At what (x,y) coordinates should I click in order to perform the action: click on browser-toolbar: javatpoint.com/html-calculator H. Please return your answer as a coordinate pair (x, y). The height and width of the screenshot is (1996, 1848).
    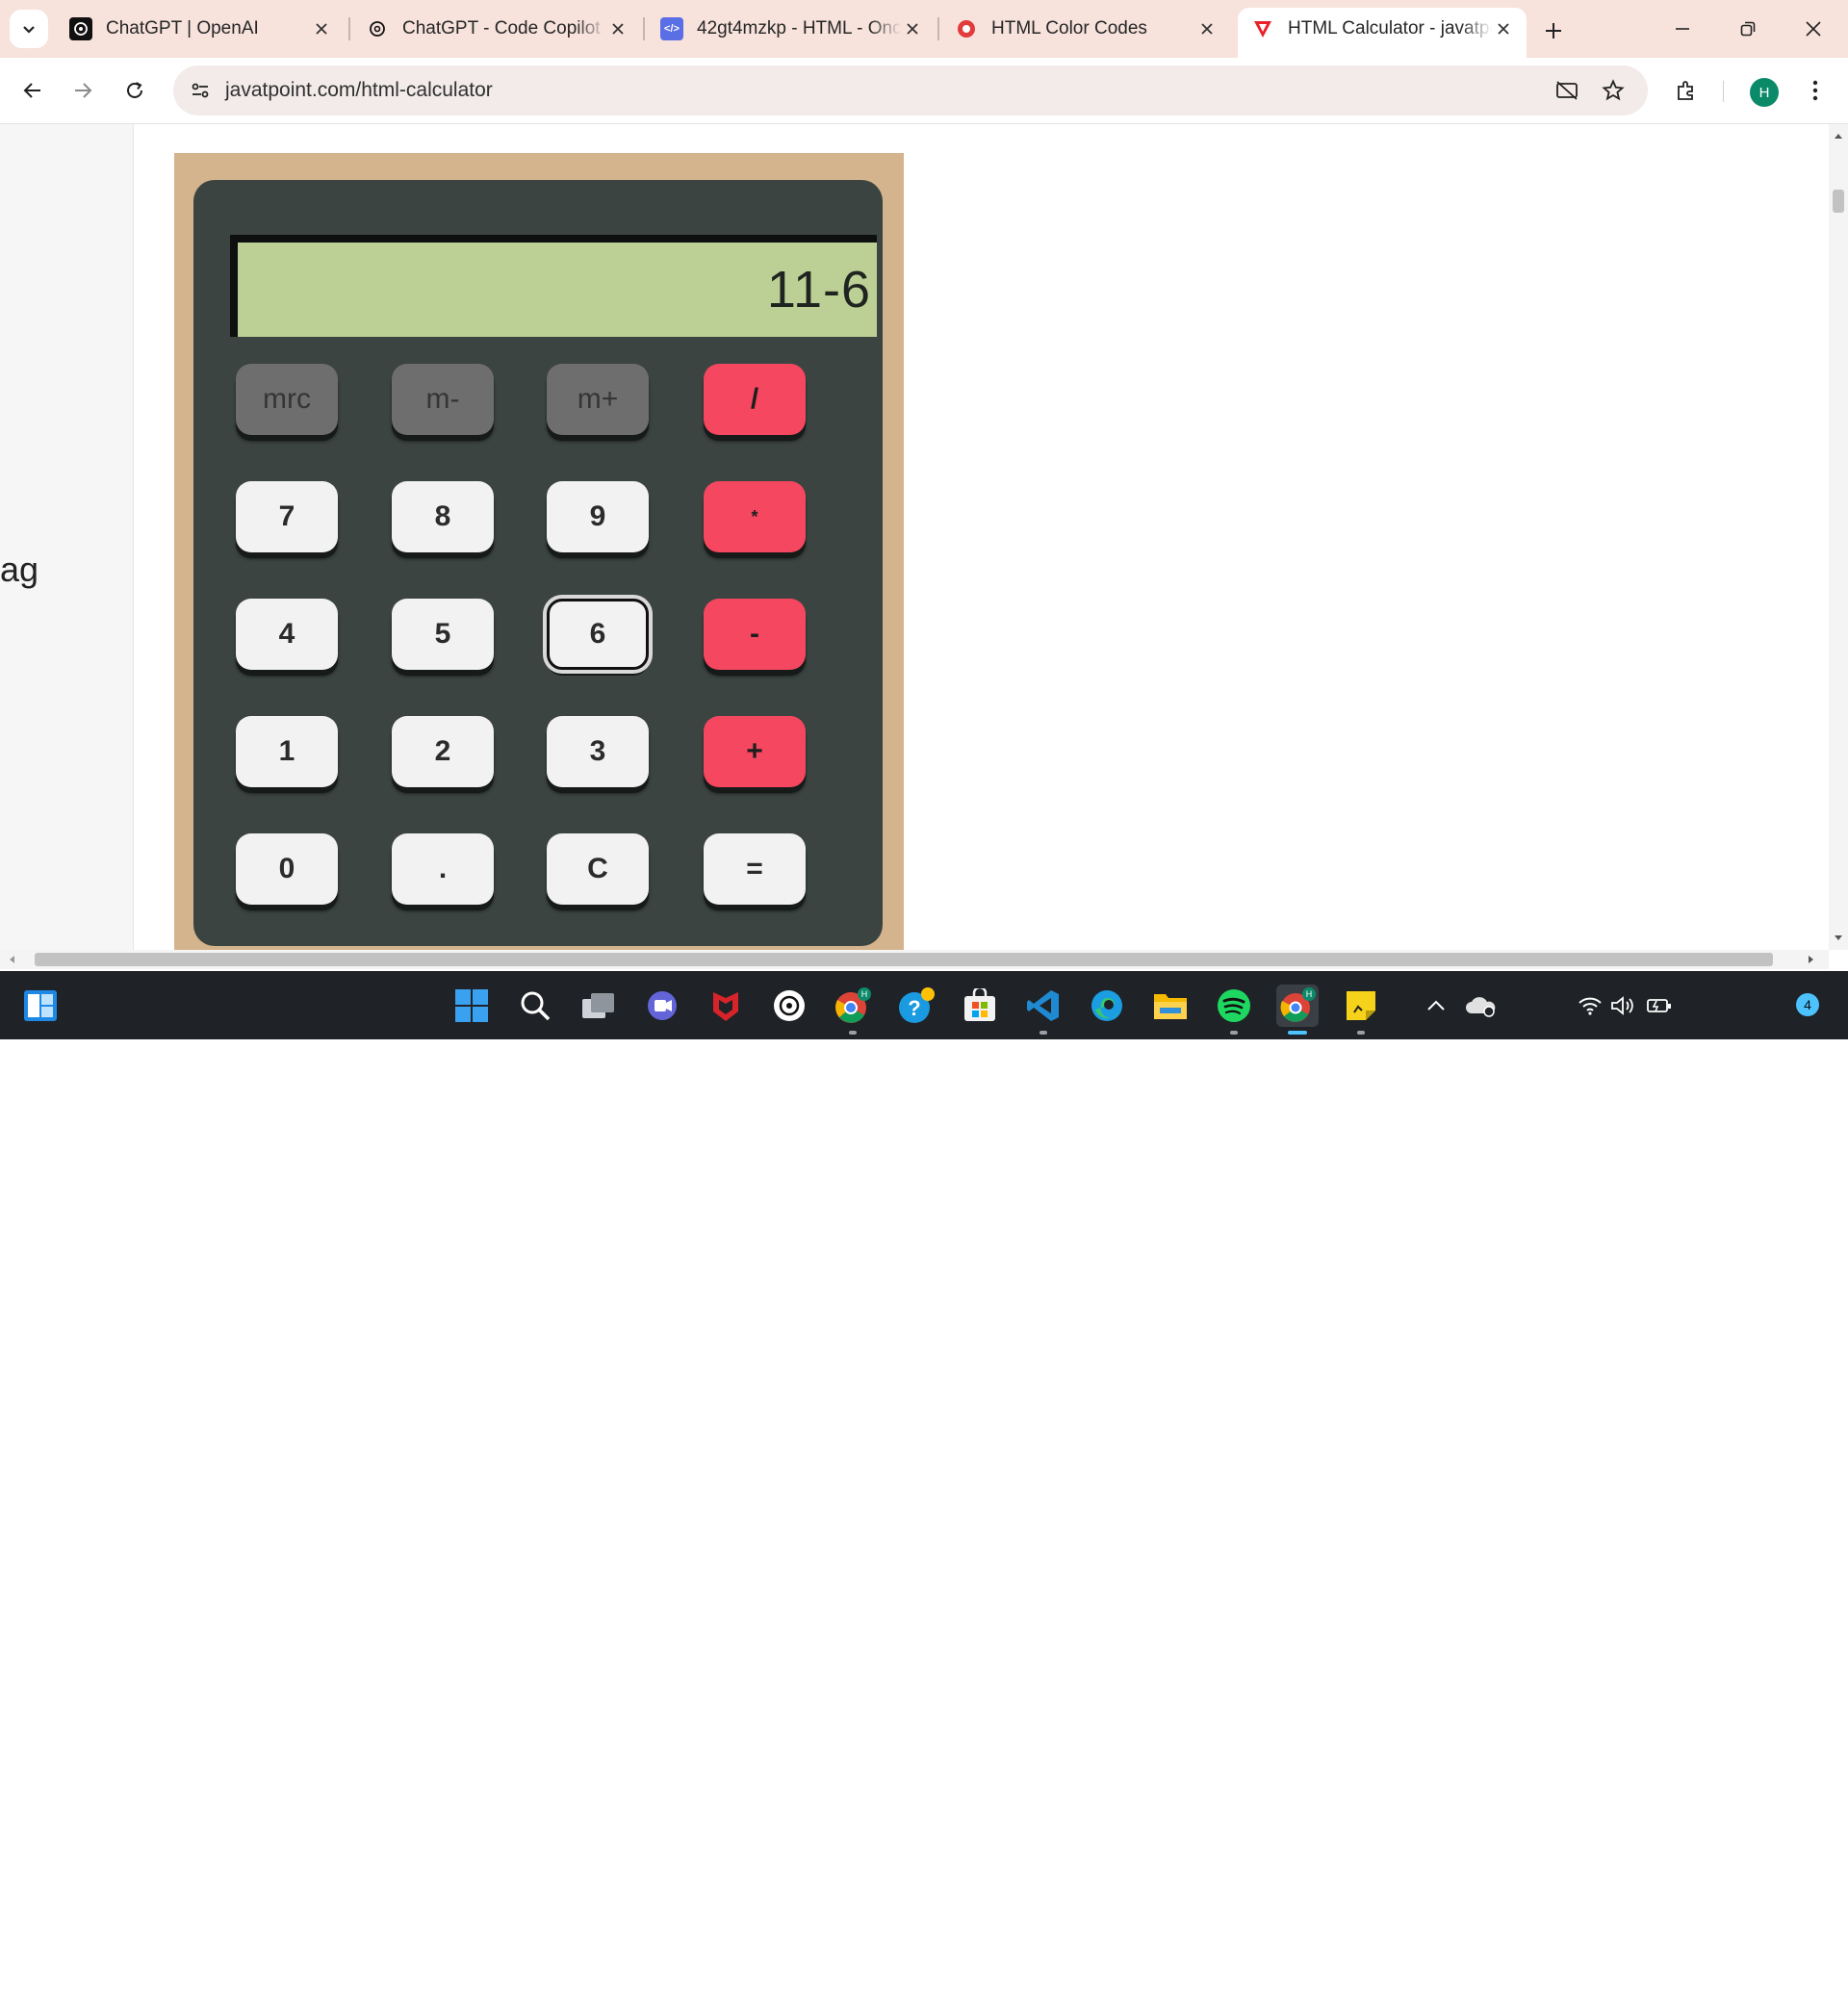
    Looking at the image, I should click on (924, 91).